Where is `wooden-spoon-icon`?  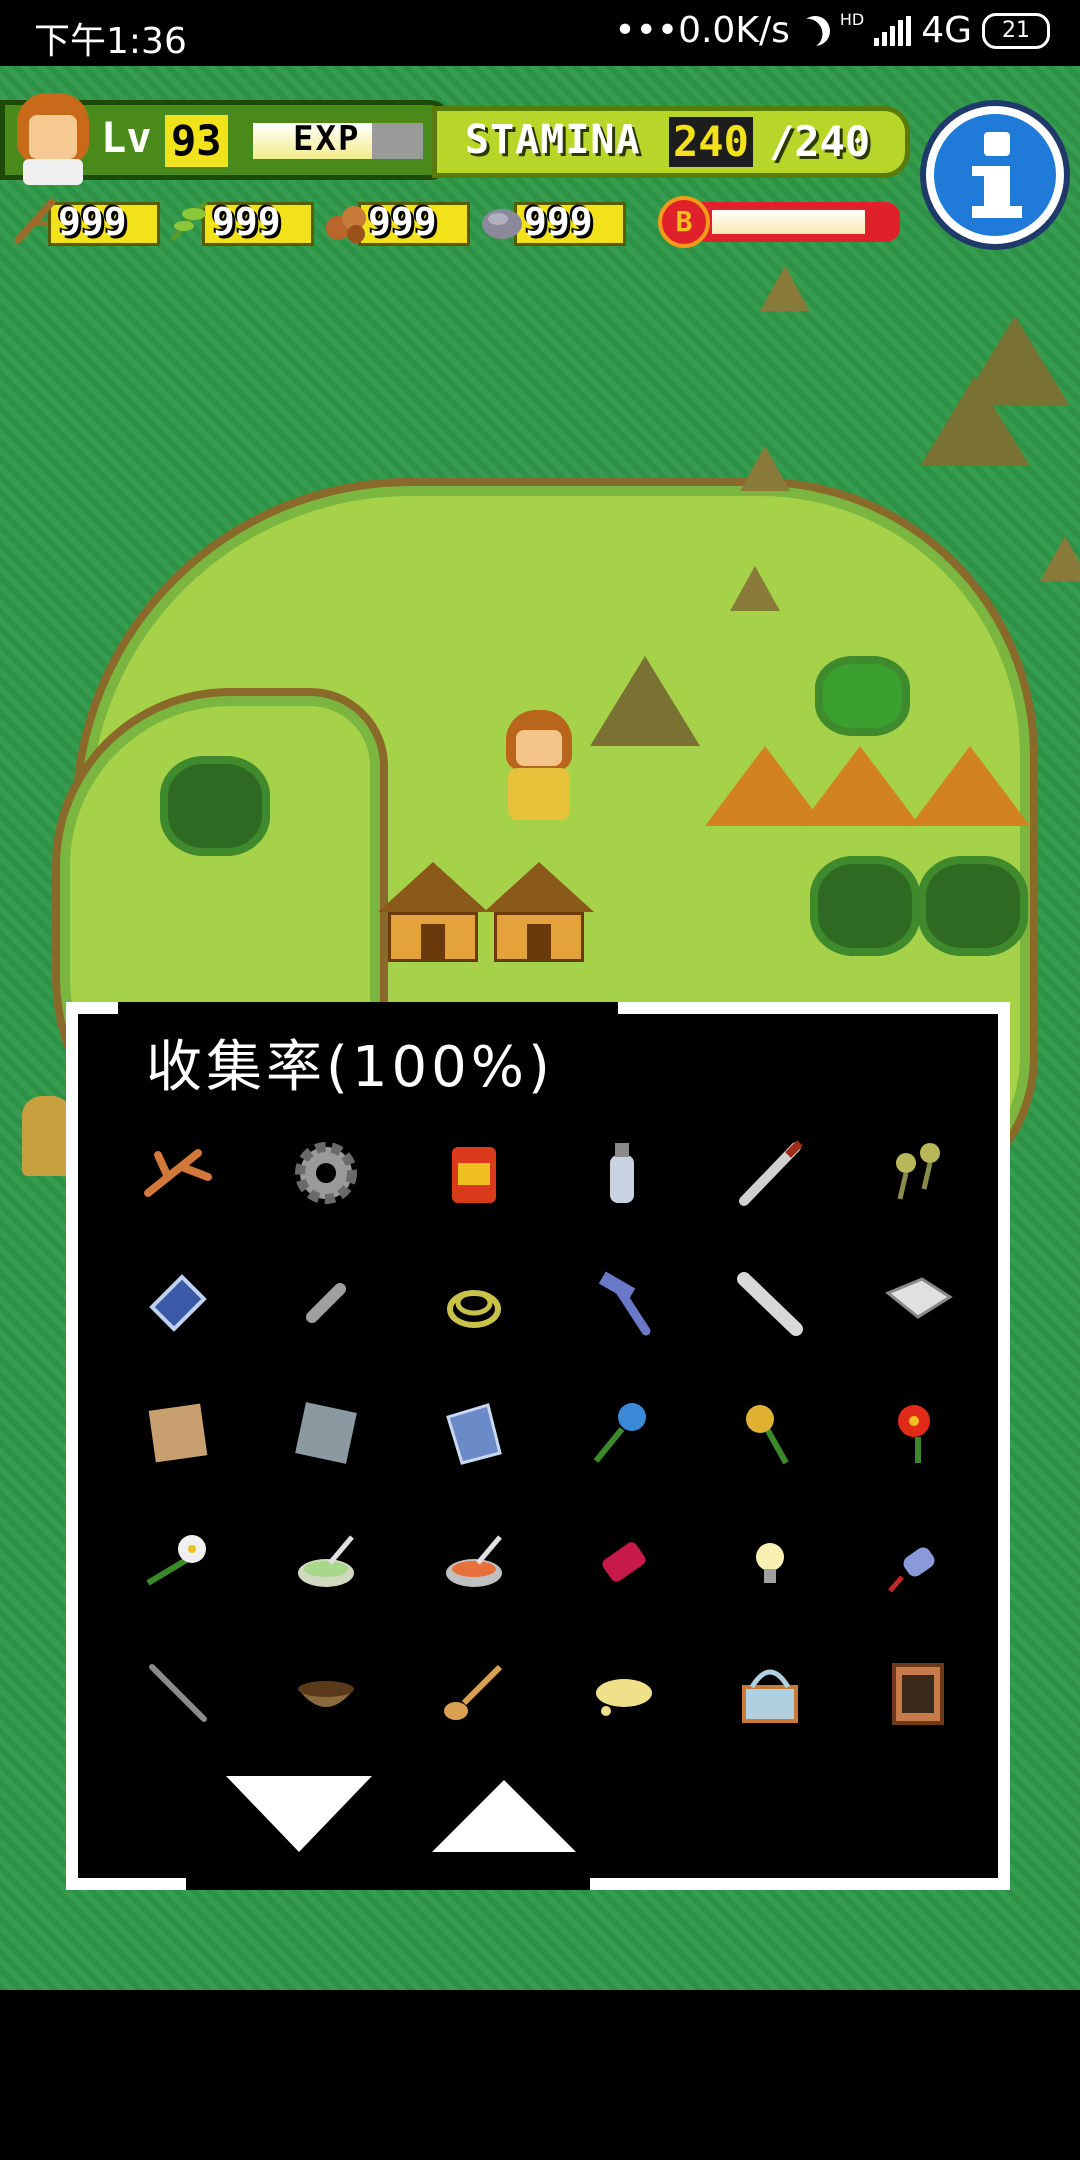
wooden-spoon-icon is located at coordinates (473, 1692).